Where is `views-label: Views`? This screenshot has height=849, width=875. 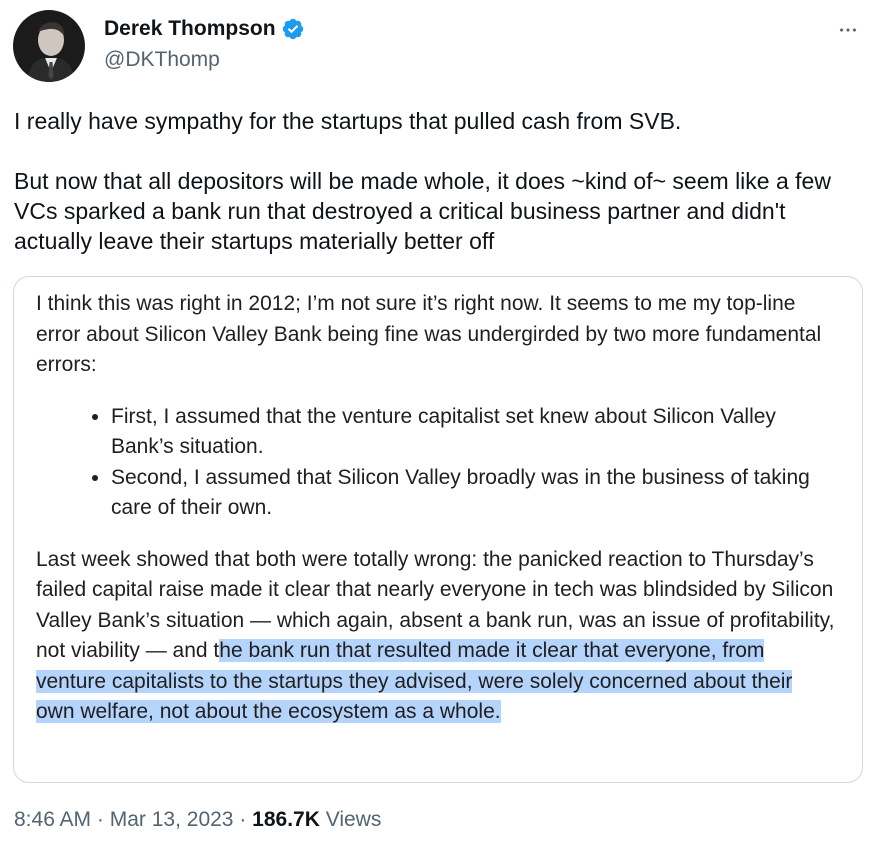
views-label: Views is located at coordinates (350, 819).